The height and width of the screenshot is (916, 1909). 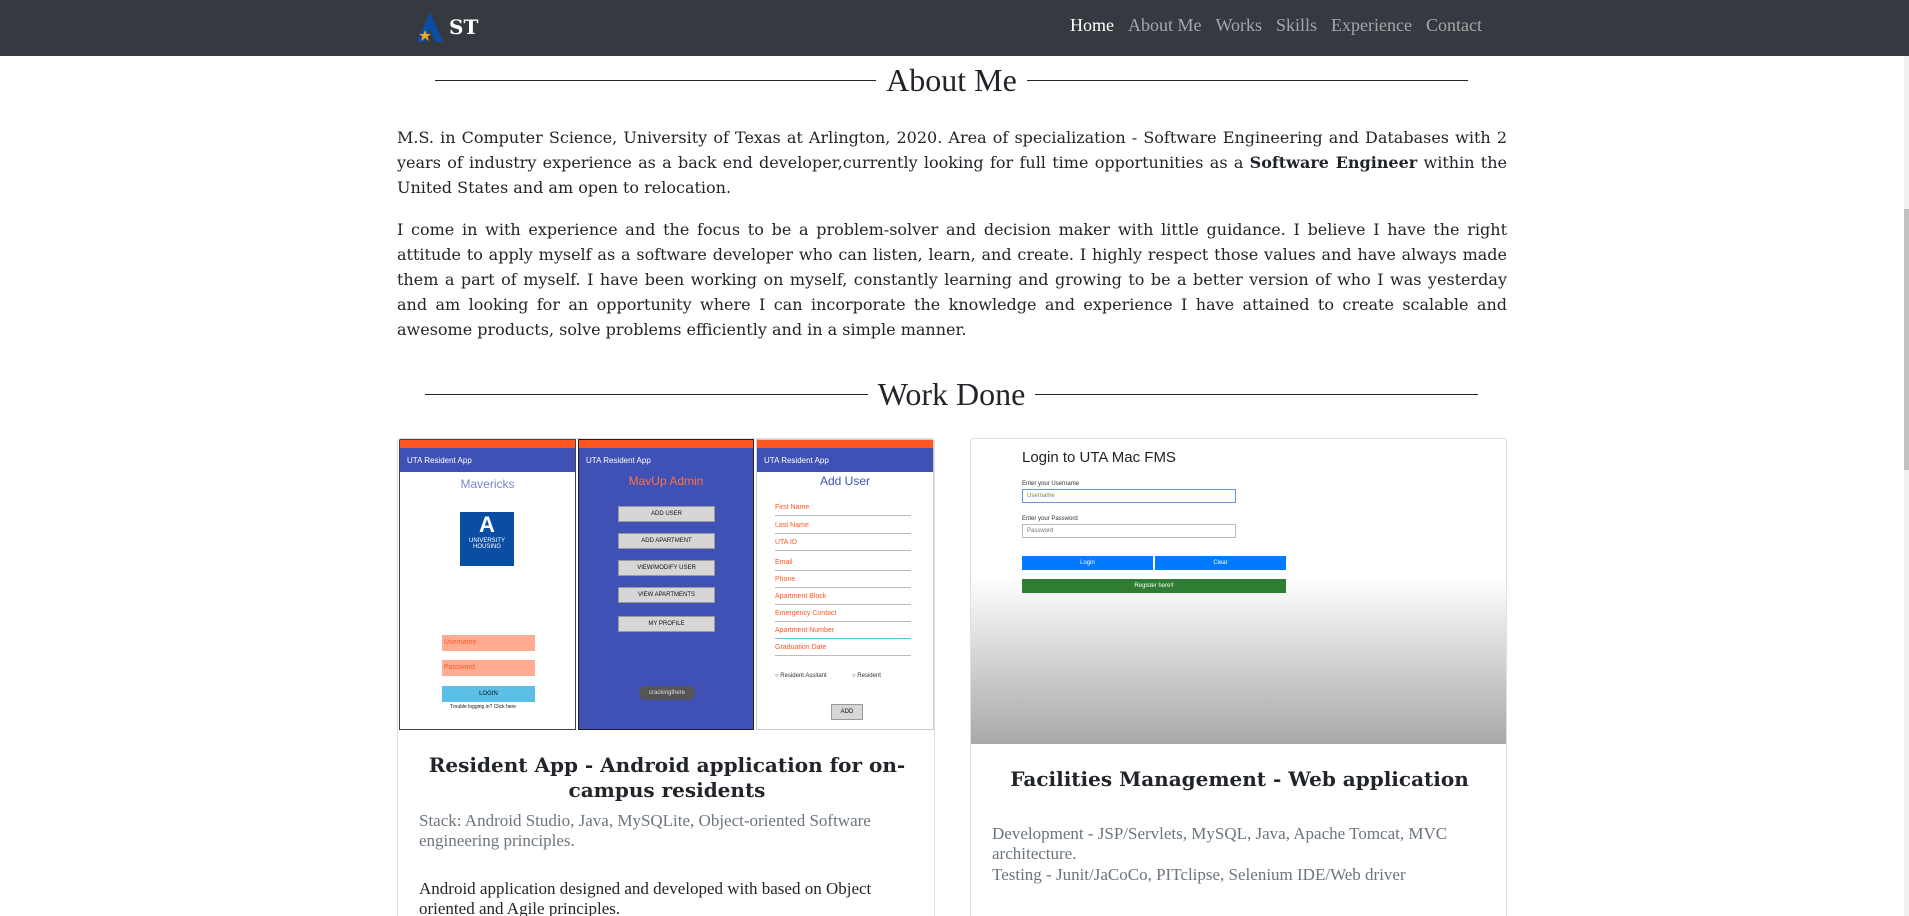 I want to click on nav-works: Works, so click(x=1238, y=25).